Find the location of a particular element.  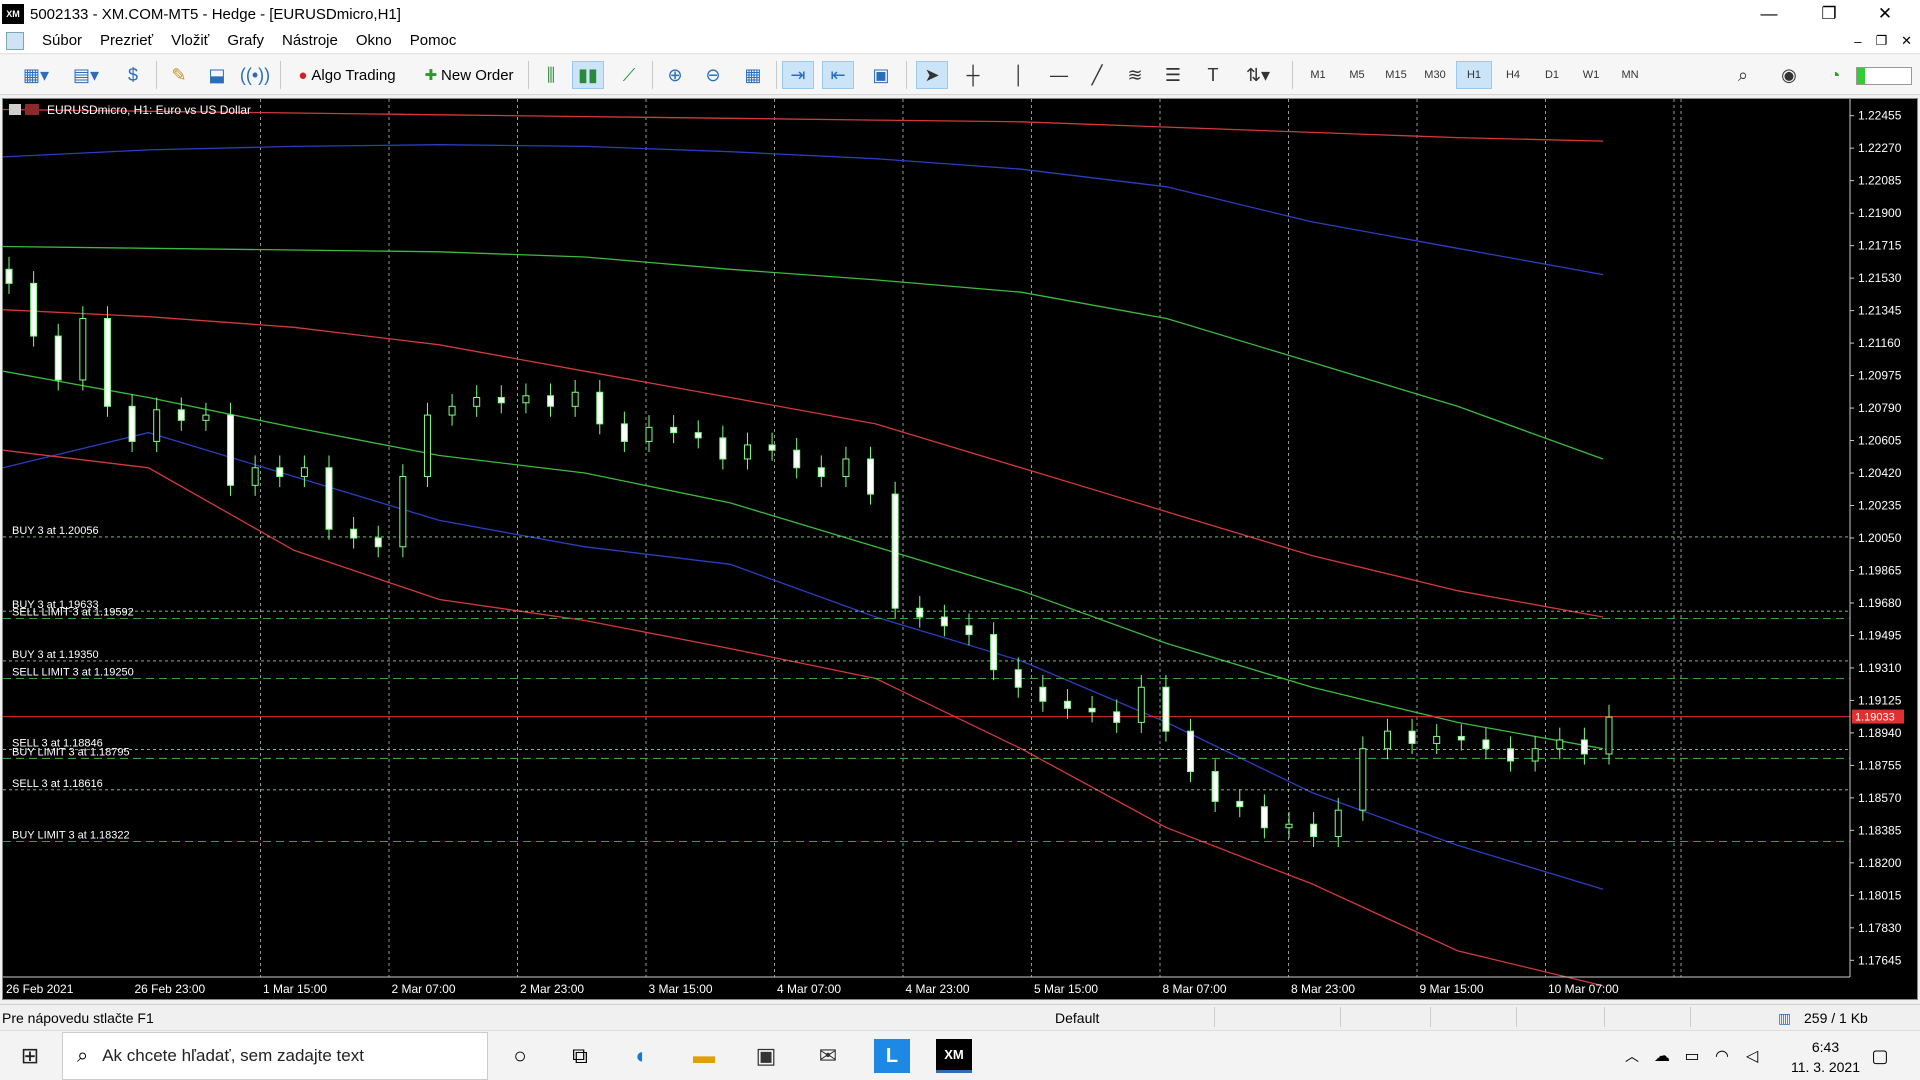

time-label: 1 Mar 15:00 is located at coordinates (295, 989).